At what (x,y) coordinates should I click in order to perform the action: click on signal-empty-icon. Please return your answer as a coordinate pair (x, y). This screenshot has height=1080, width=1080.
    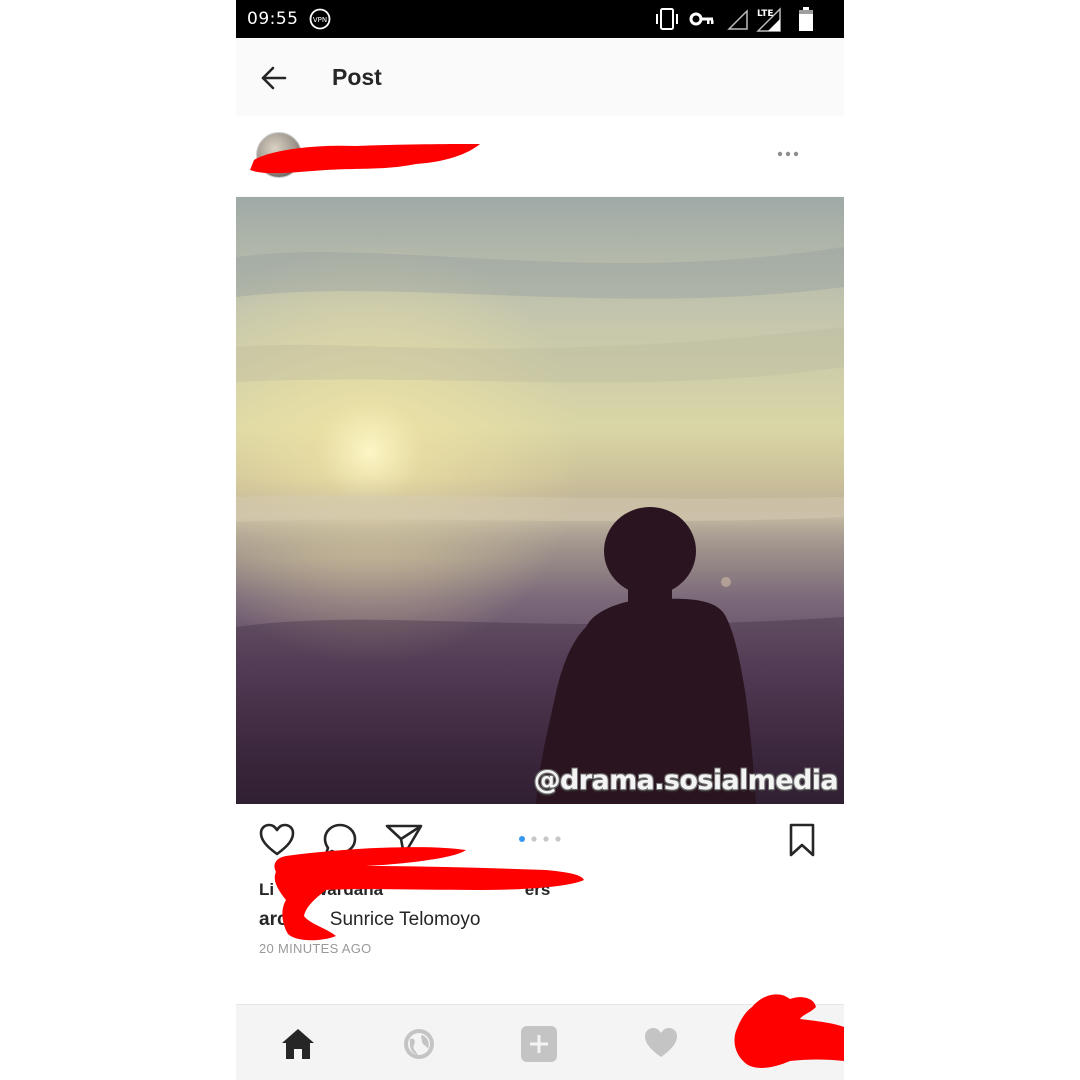
    Looking at the image, I should click on (737, 19).